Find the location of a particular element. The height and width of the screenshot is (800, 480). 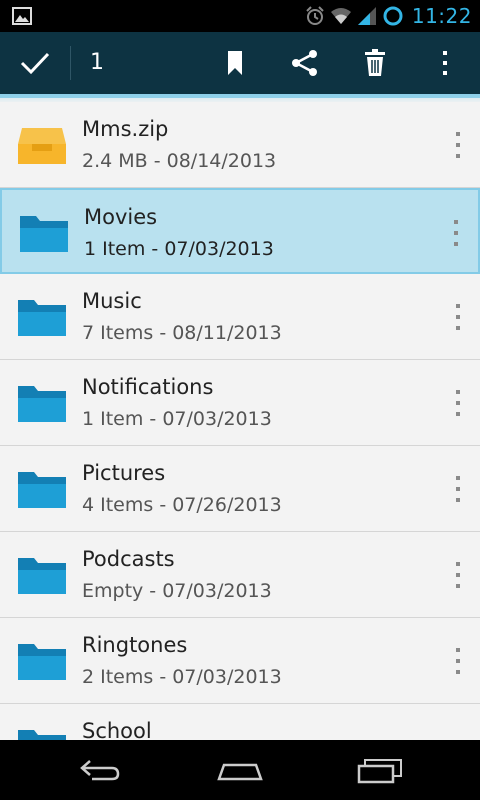

wifi-icon is located at coordinates (340, 16).